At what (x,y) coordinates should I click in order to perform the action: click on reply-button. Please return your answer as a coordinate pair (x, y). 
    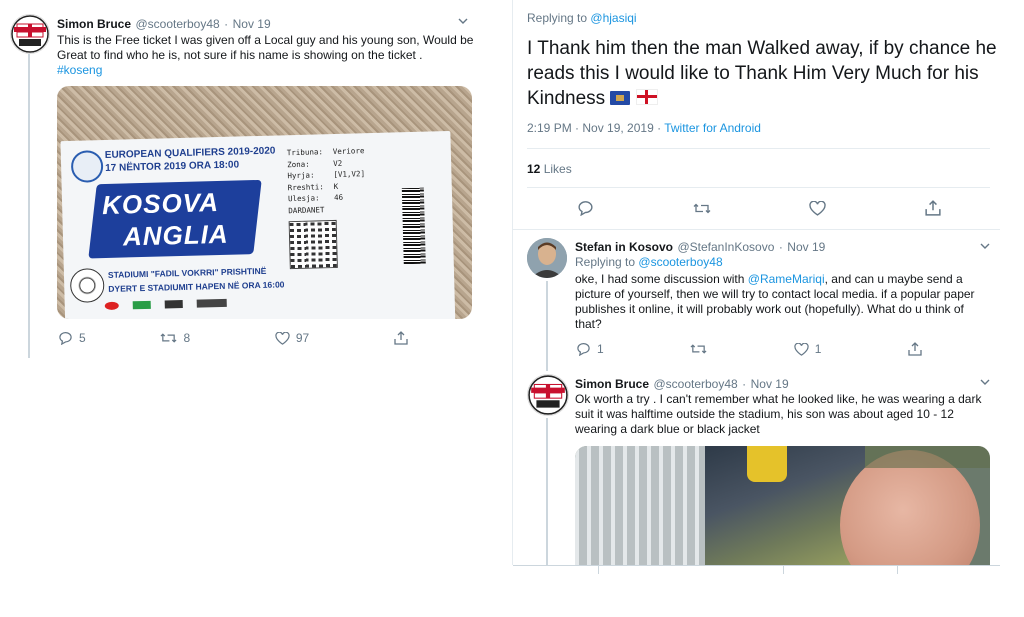
    Looking at the image, I should click on (585, 208).